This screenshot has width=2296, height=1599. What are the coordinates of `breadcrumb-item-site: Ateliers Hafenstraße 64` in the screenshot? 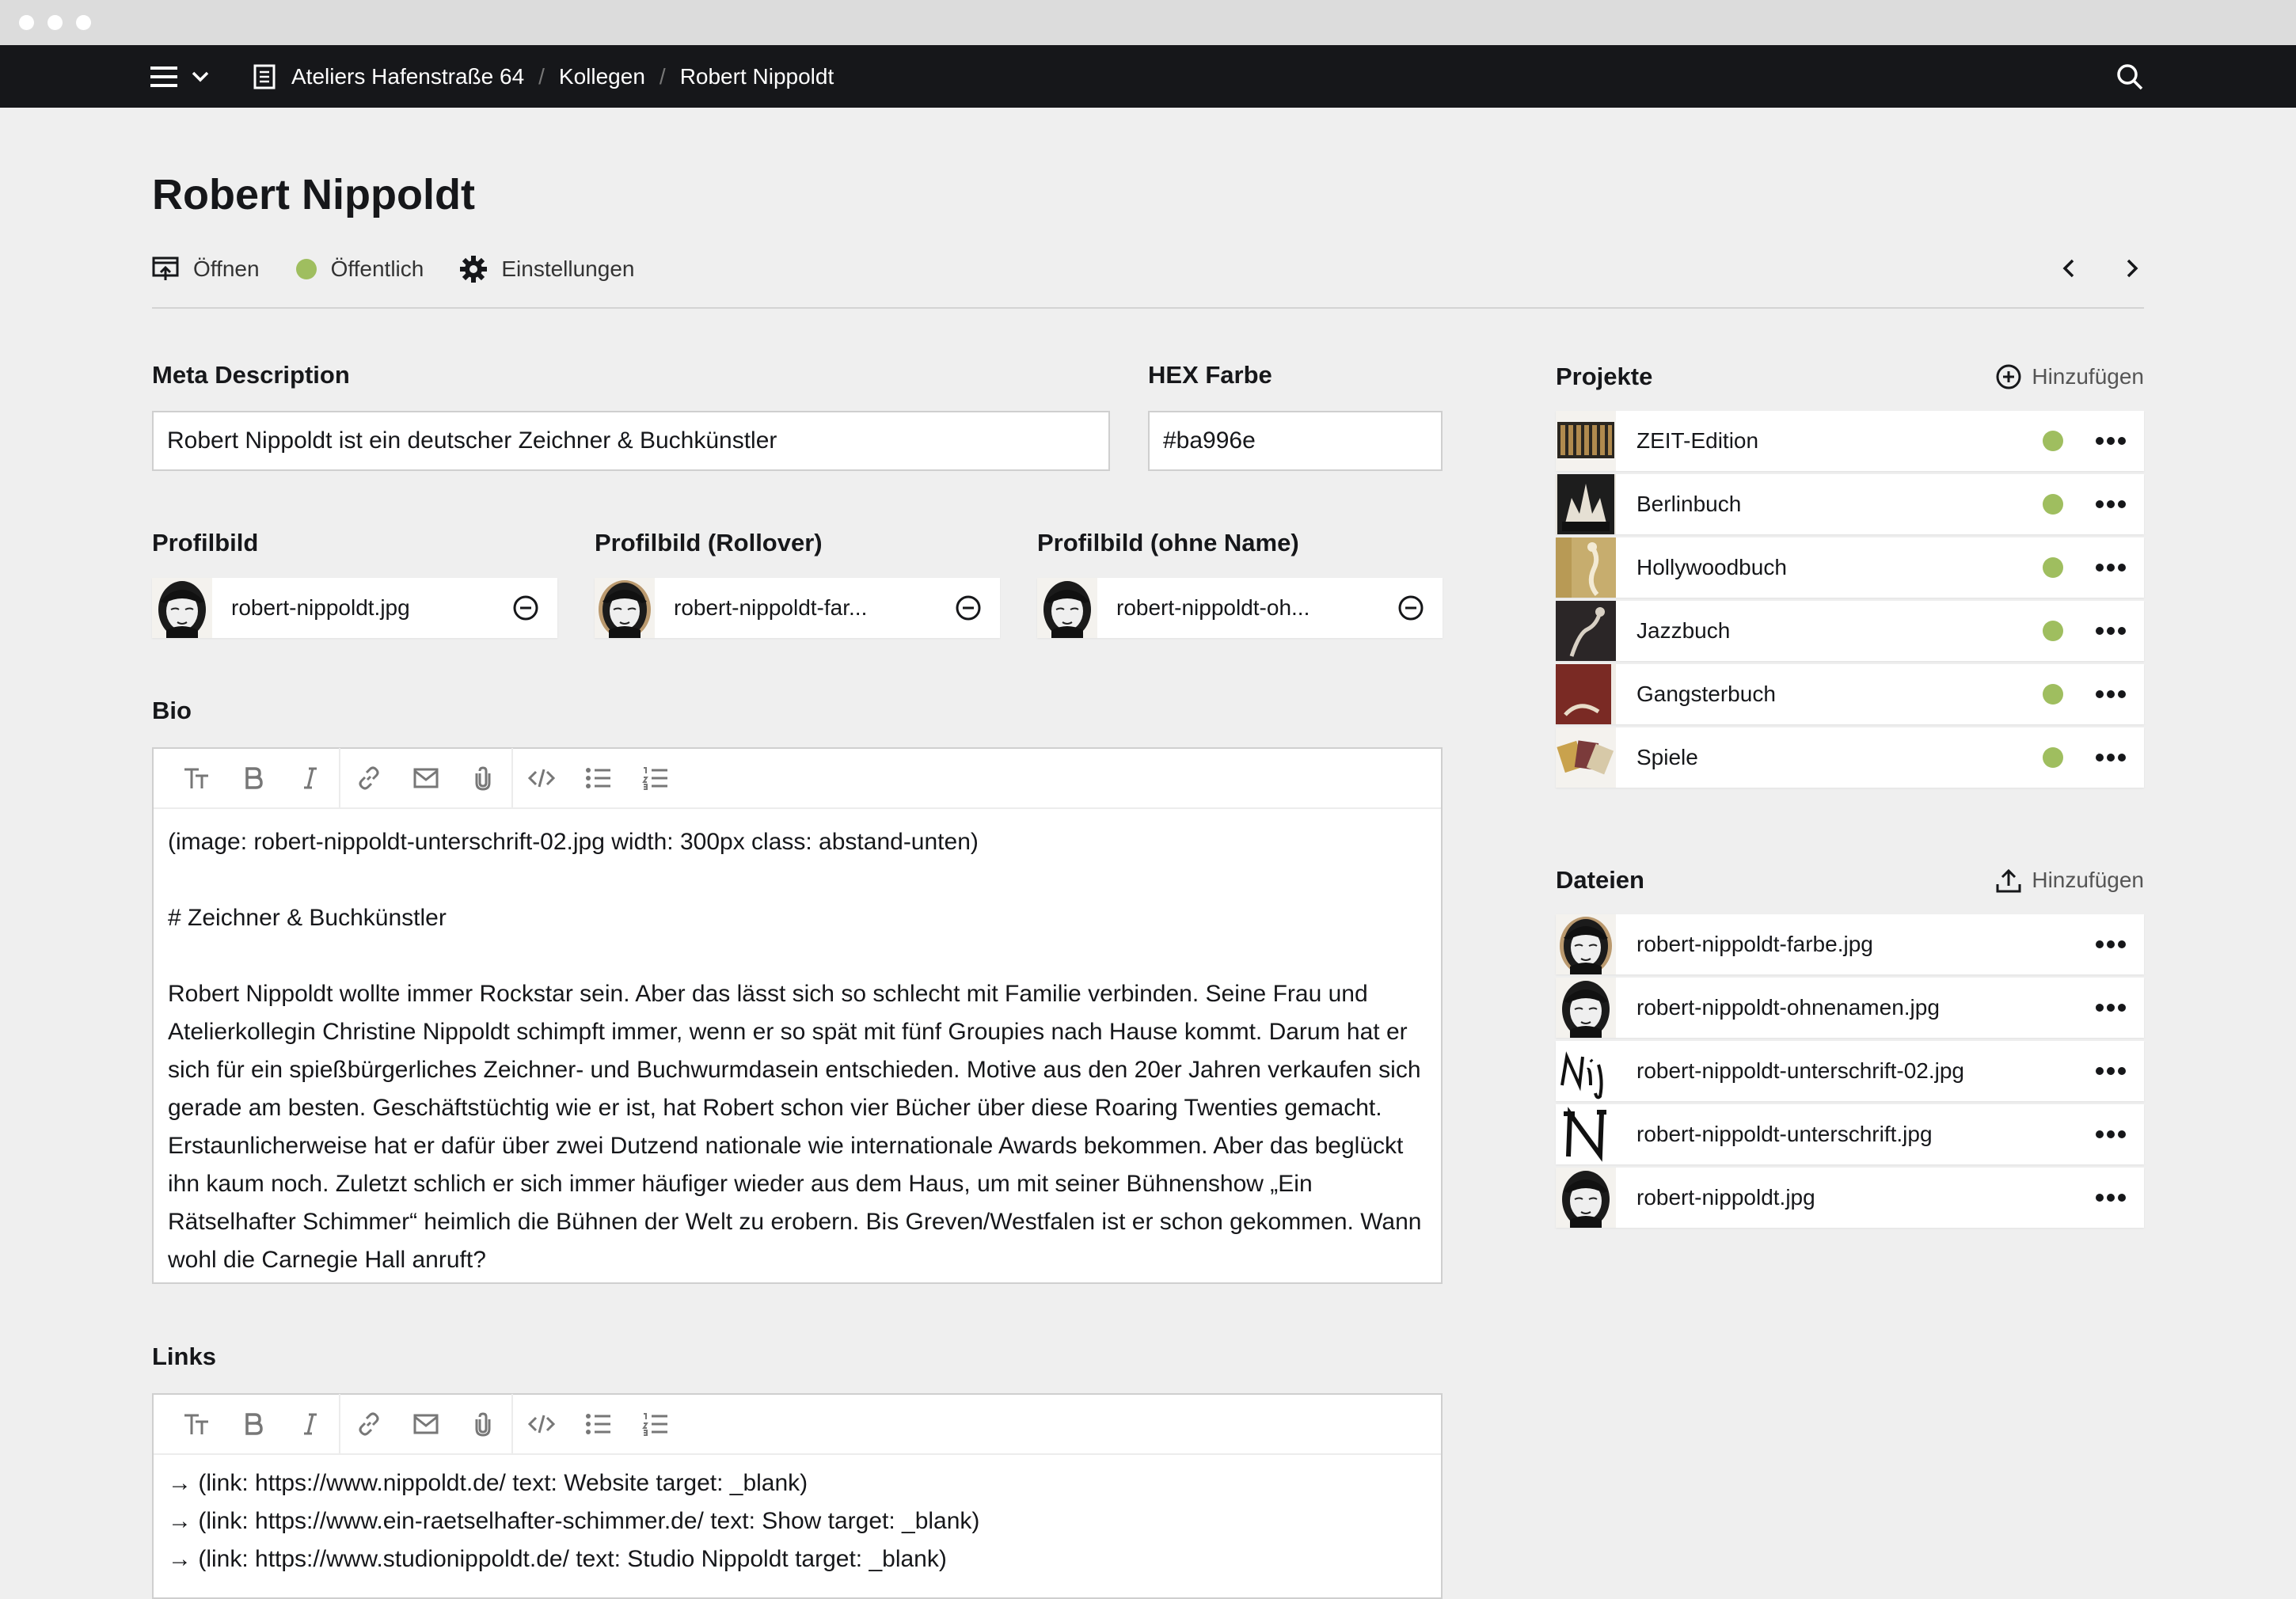 It's located at (407, 76).